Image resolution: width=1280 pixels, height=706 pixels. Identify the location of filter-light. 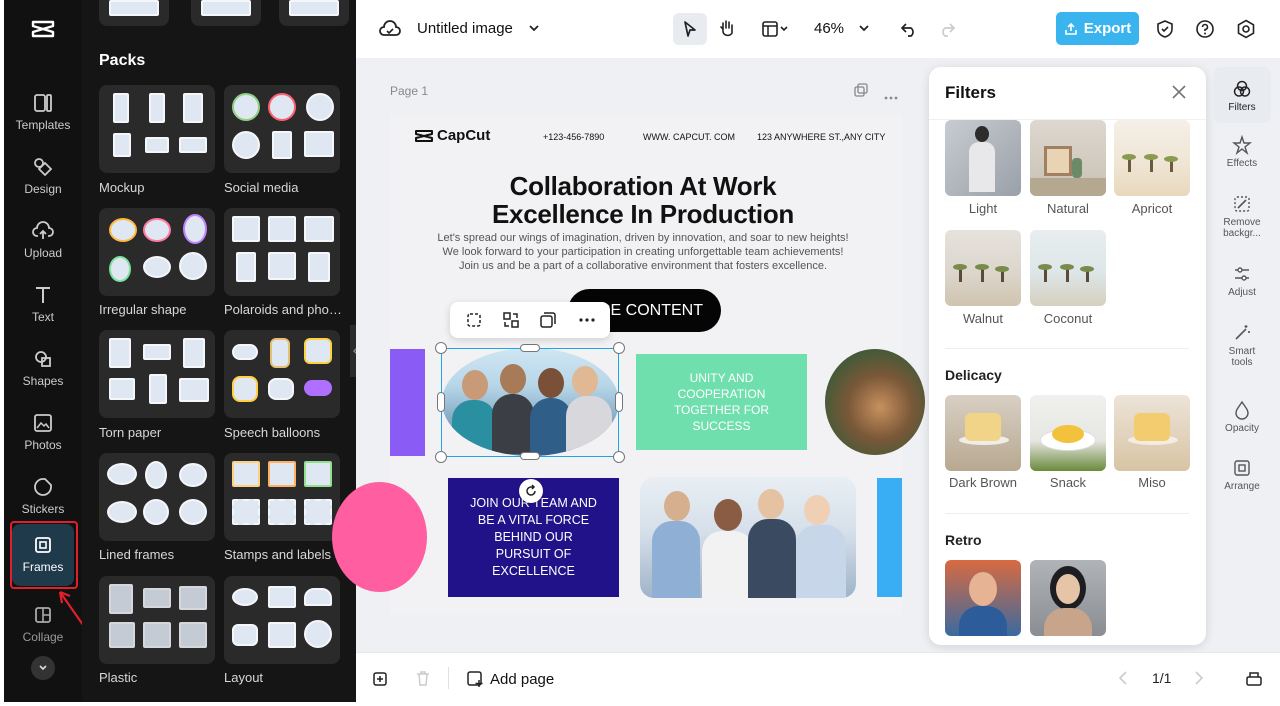
(983, 158).